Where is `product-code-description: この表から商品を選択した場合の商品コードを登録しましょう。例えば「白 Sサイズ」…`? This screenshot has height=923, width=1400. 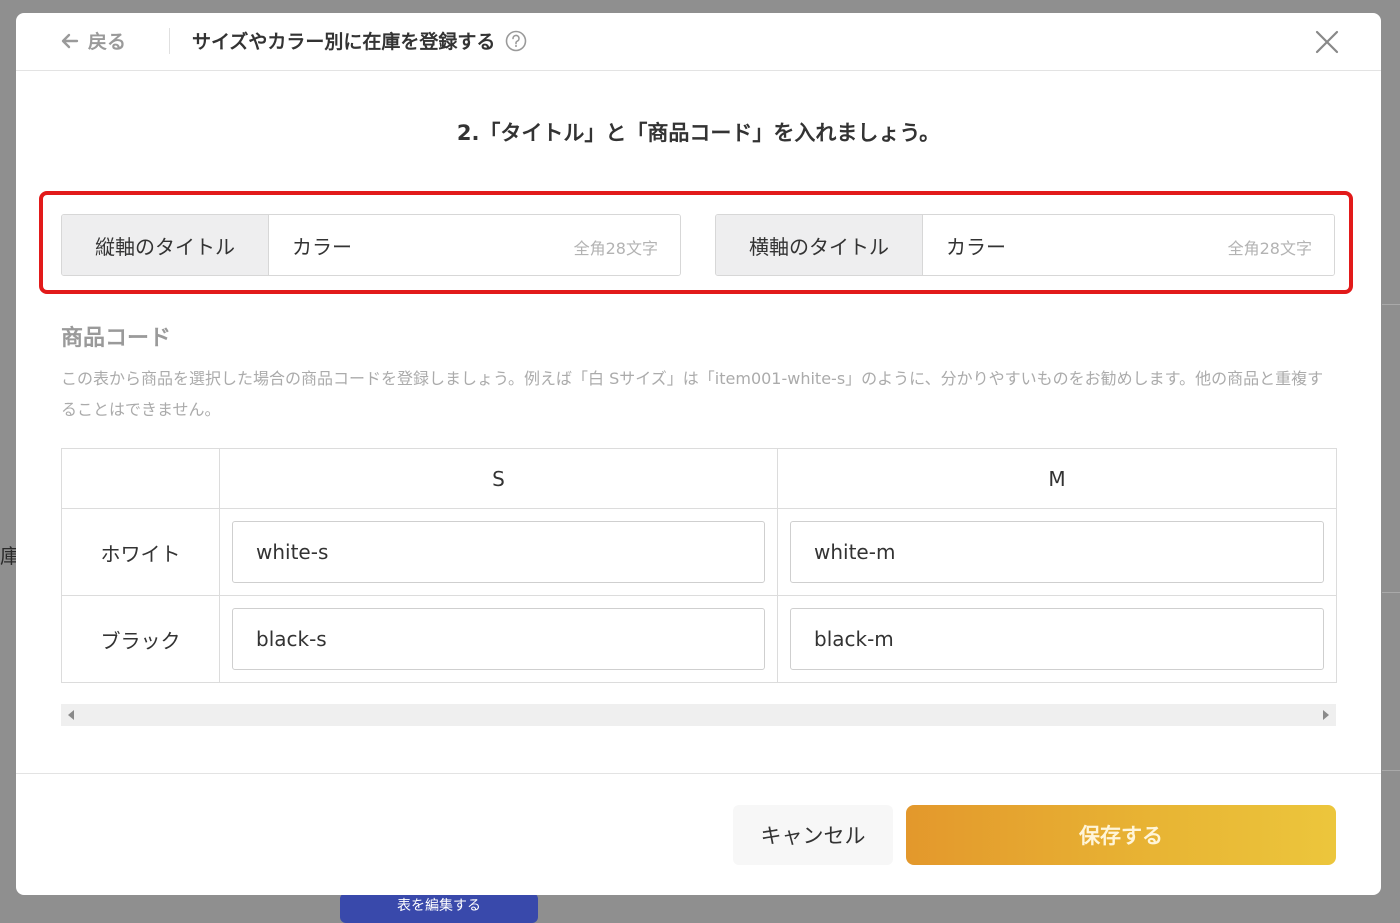
product-code-description: この表から商品を選択した場合の商品コードを登録しましょう。例えば「白 Sサイズ」… is located at coordinates (692, 394).